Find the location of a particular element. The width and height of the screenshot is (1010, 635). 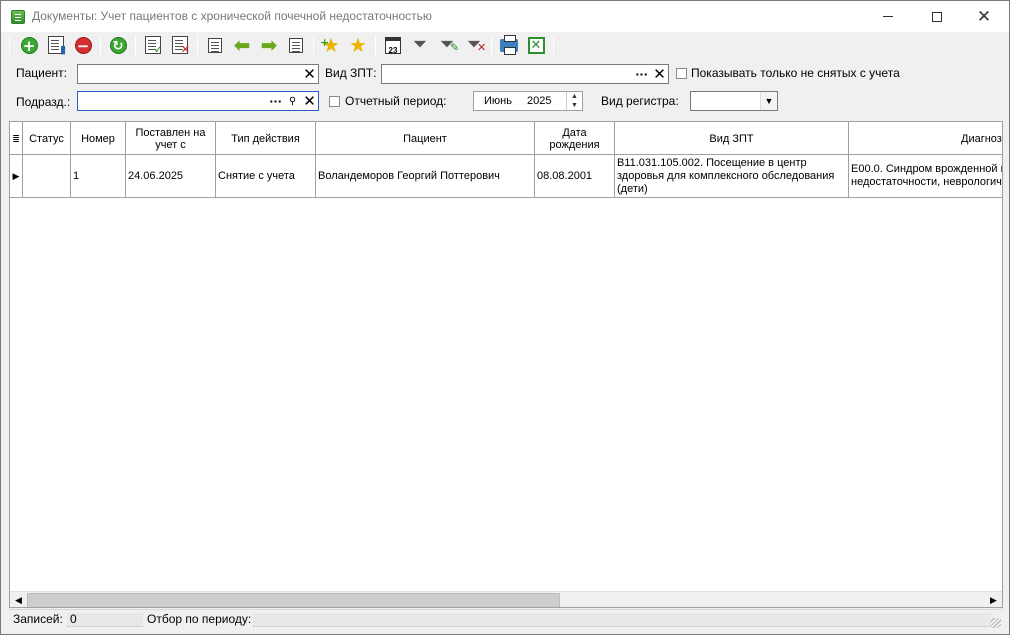

next-icon: ➡ is located at coordinates (269, 45).